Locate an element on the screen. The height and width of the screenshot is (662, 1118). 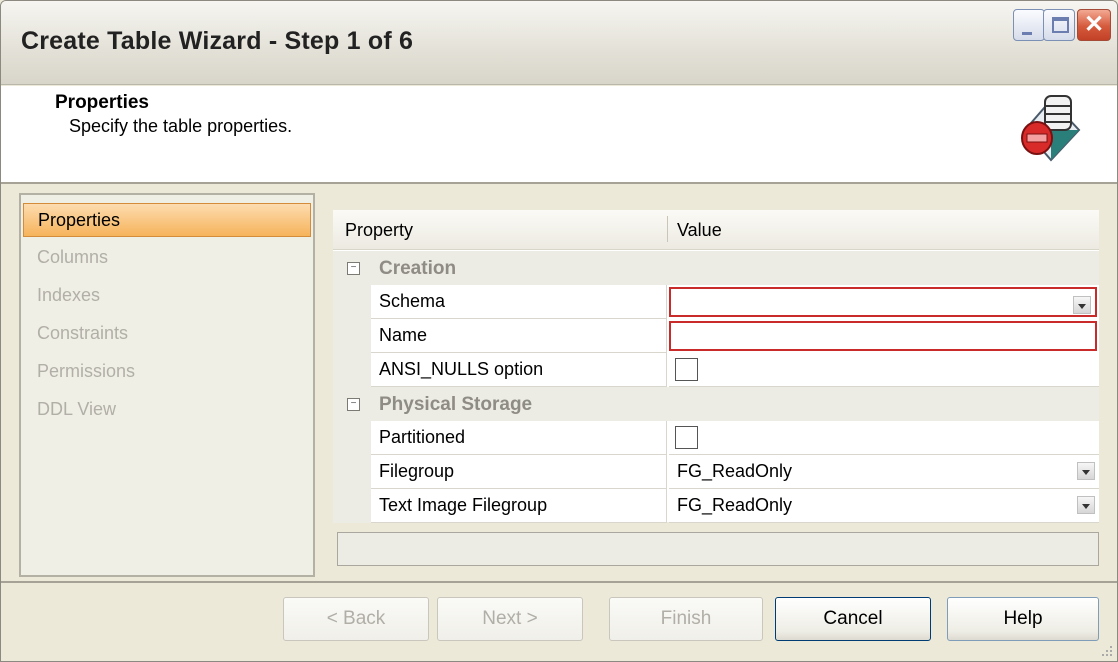
nav-item-permissions: Permissions is located at coordinates (167, 372).